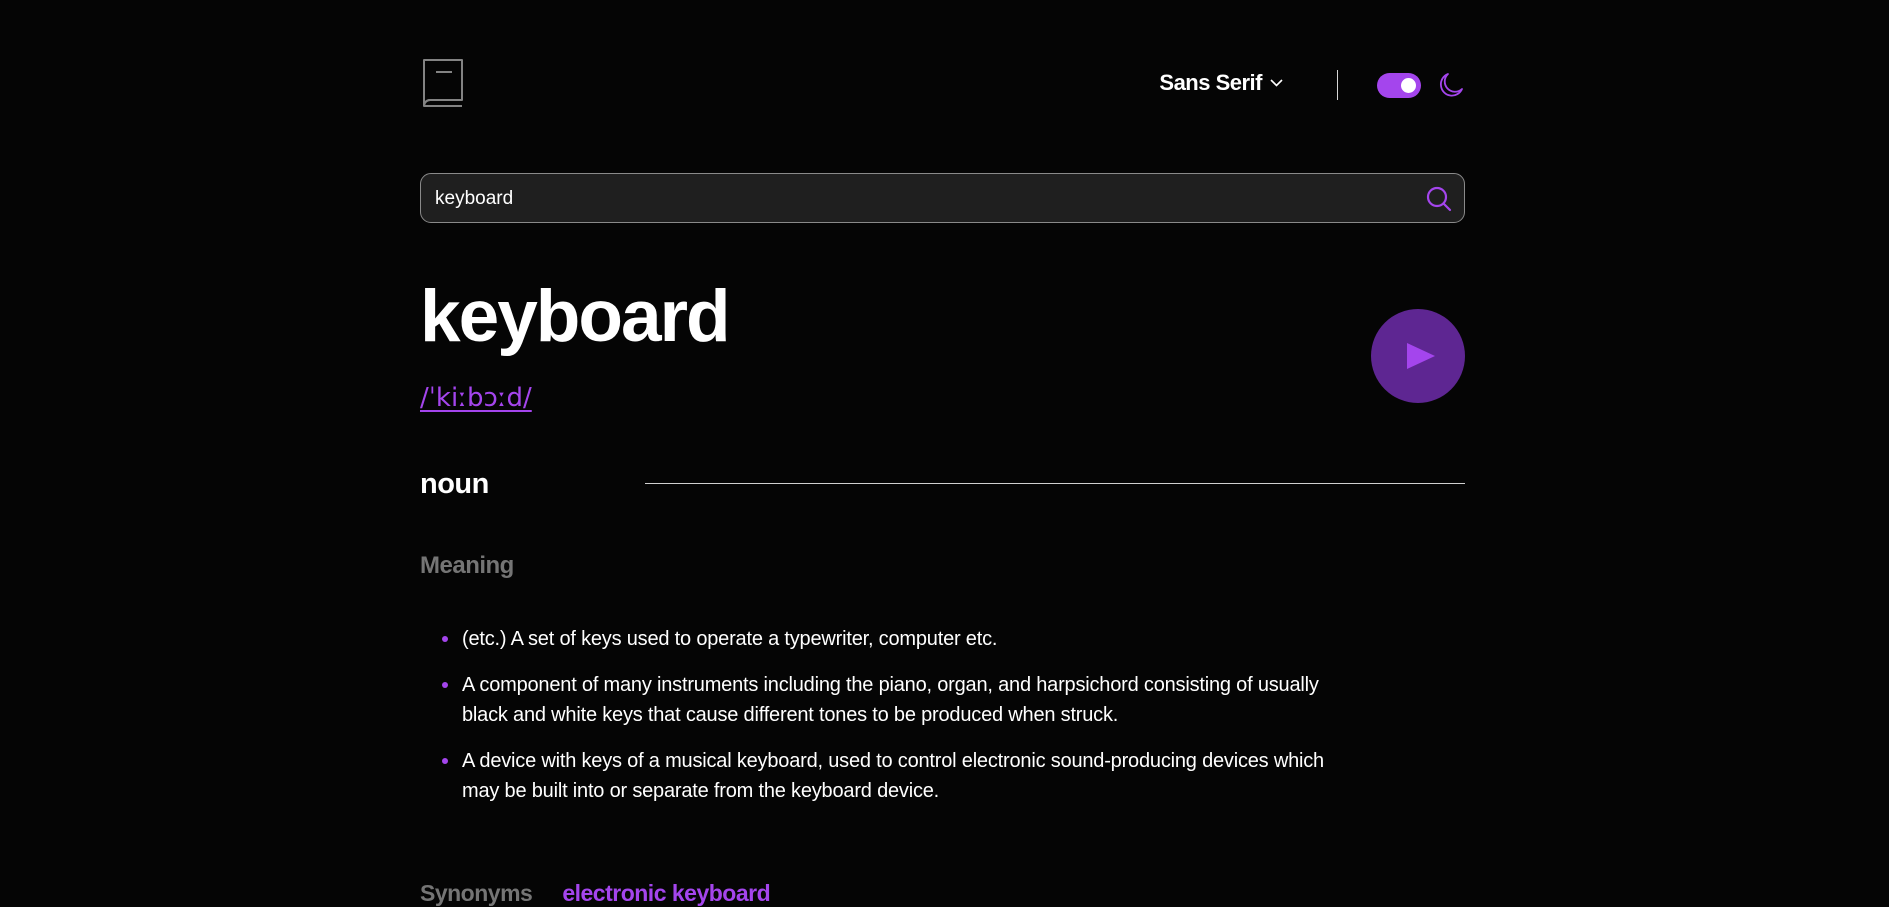 The width and height of the screenshot is (1889, 907). Describe the element at coordinates (1399, 85) in the screenshot. I see `theme-toggle` at that location.